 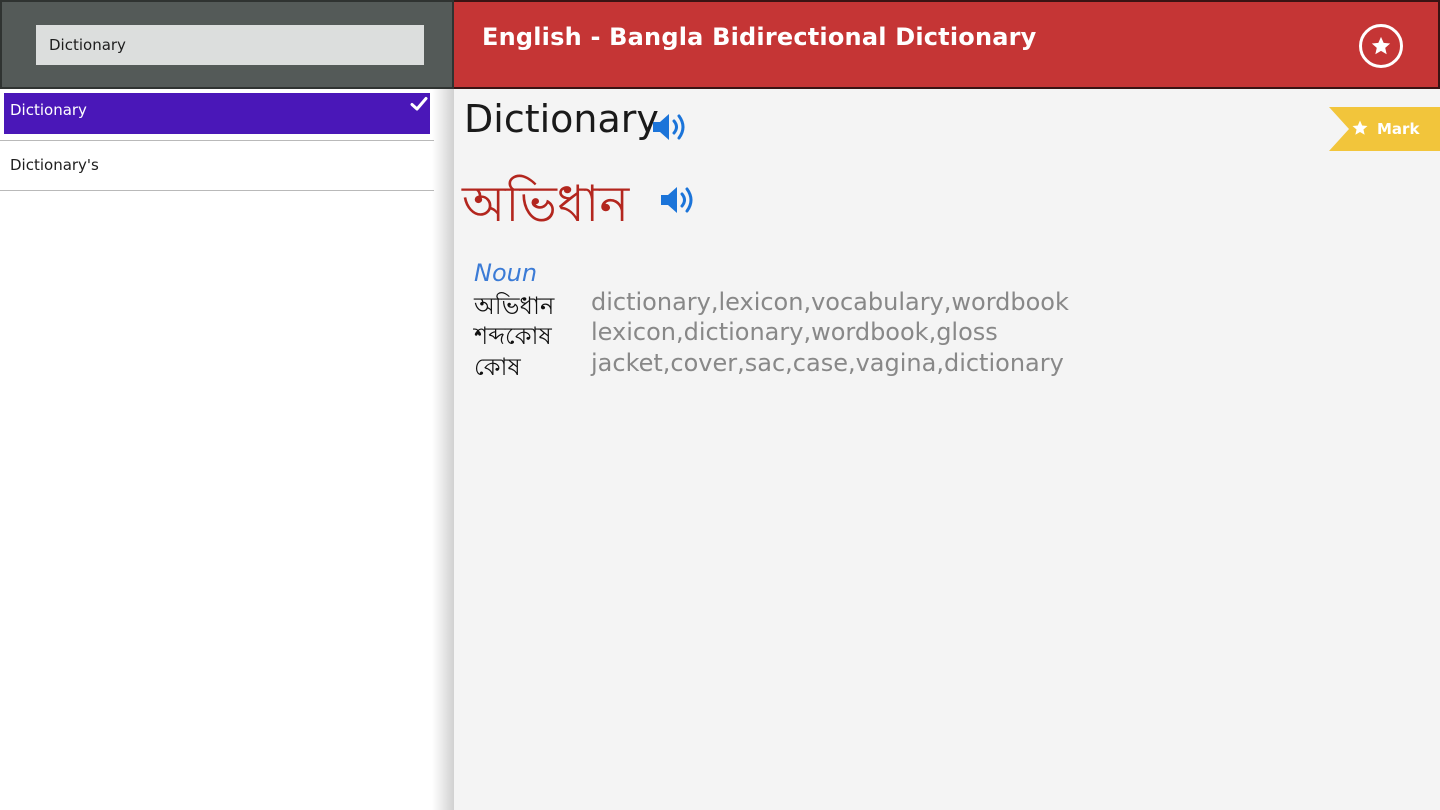 I want to click on headword: Dictionary, so click(x=561, y=119).